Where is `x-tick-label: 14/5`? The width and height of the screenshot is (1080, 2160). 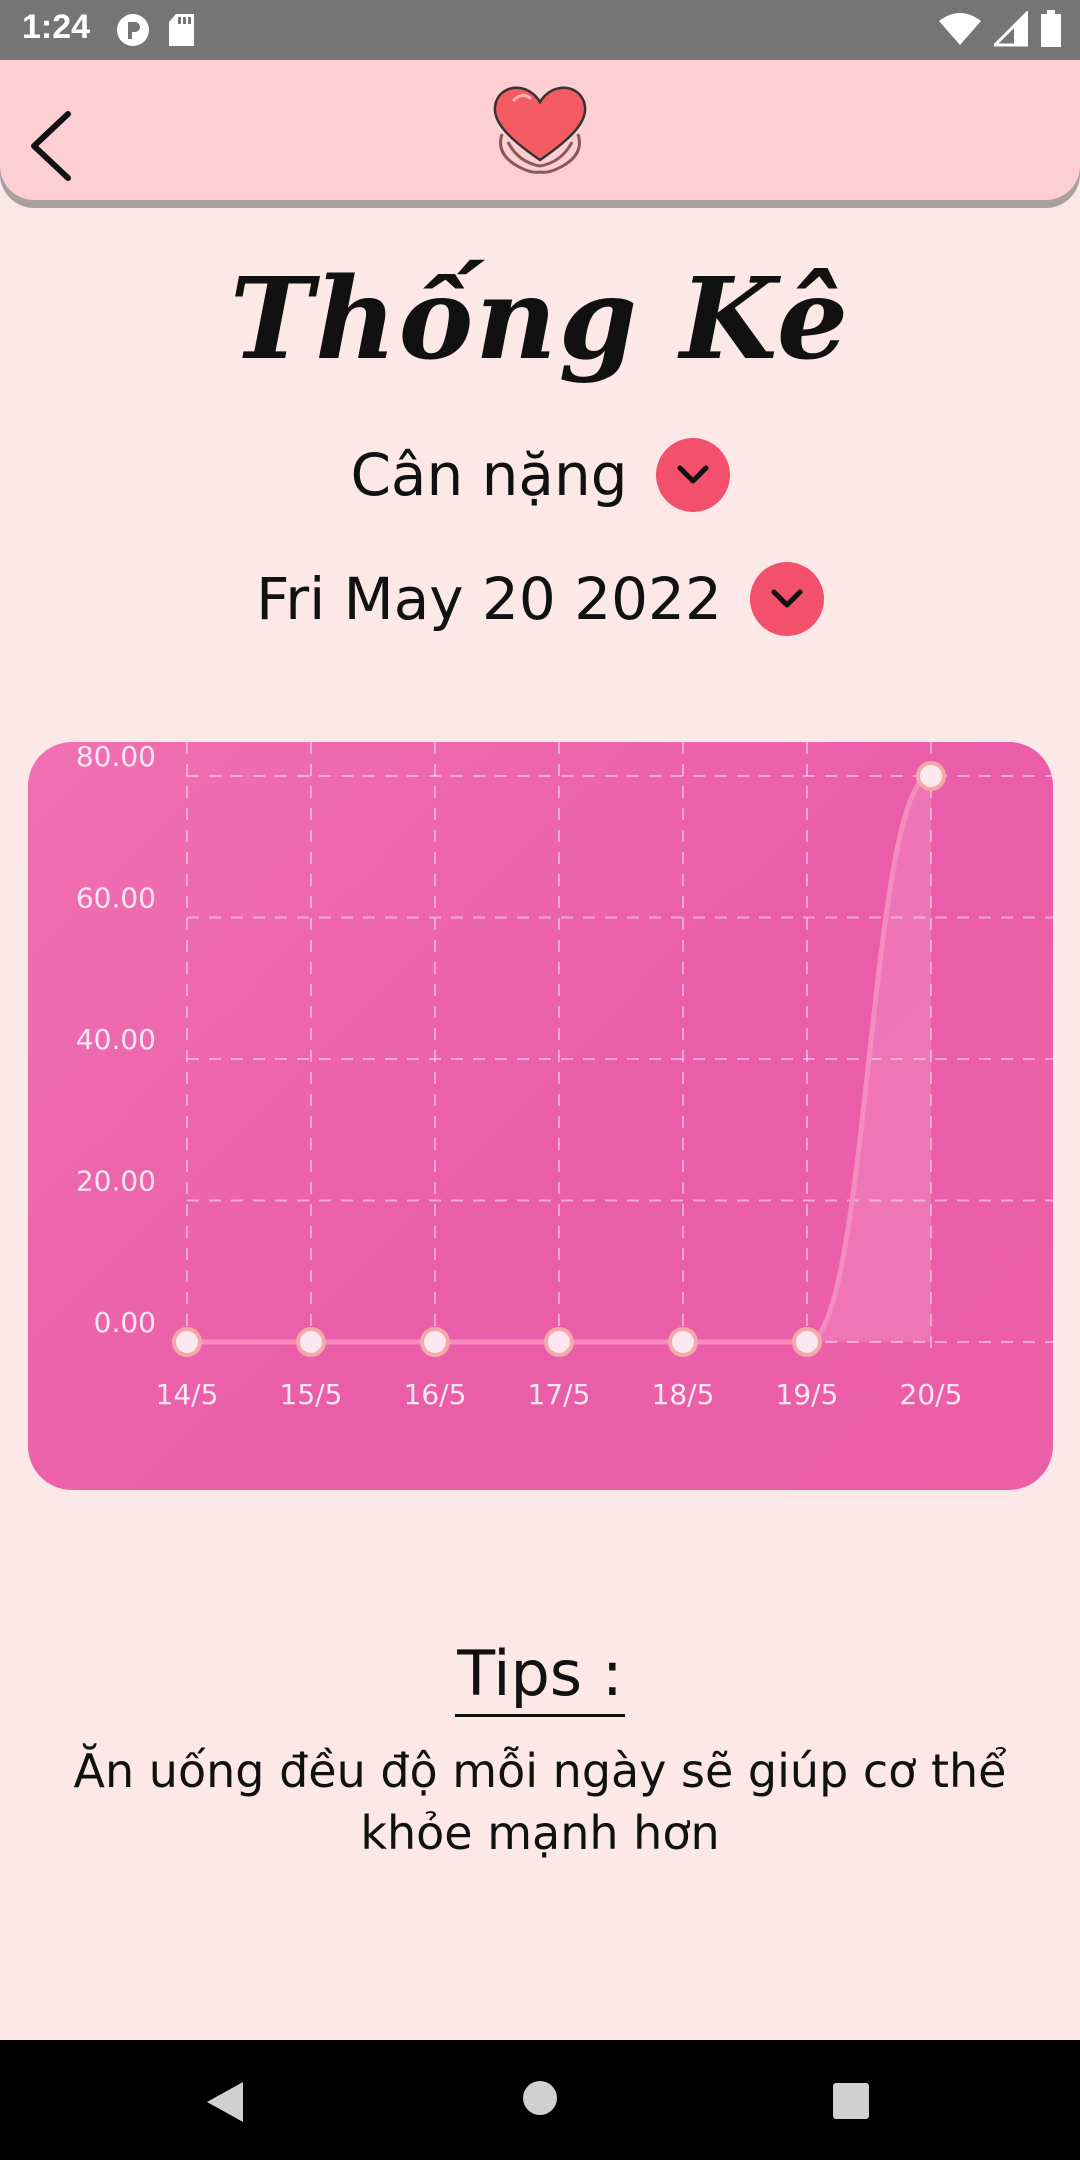 x-tick-label: 14/5 is located at coordinates (187, 1394).